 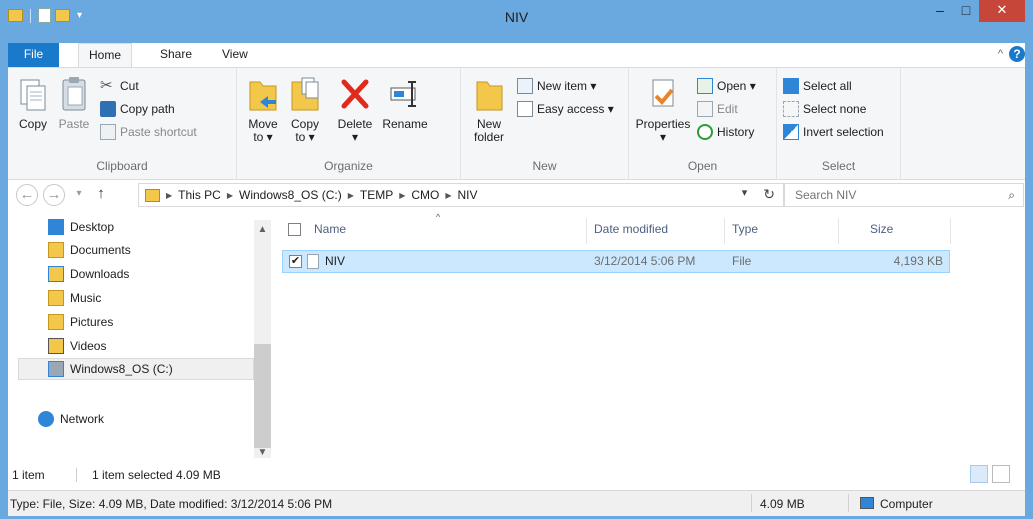 What do you see at coordinates (843, 132) in the screenshot?
I see `invert-selection-label: Invert selection` at bounding box center [843, 132].